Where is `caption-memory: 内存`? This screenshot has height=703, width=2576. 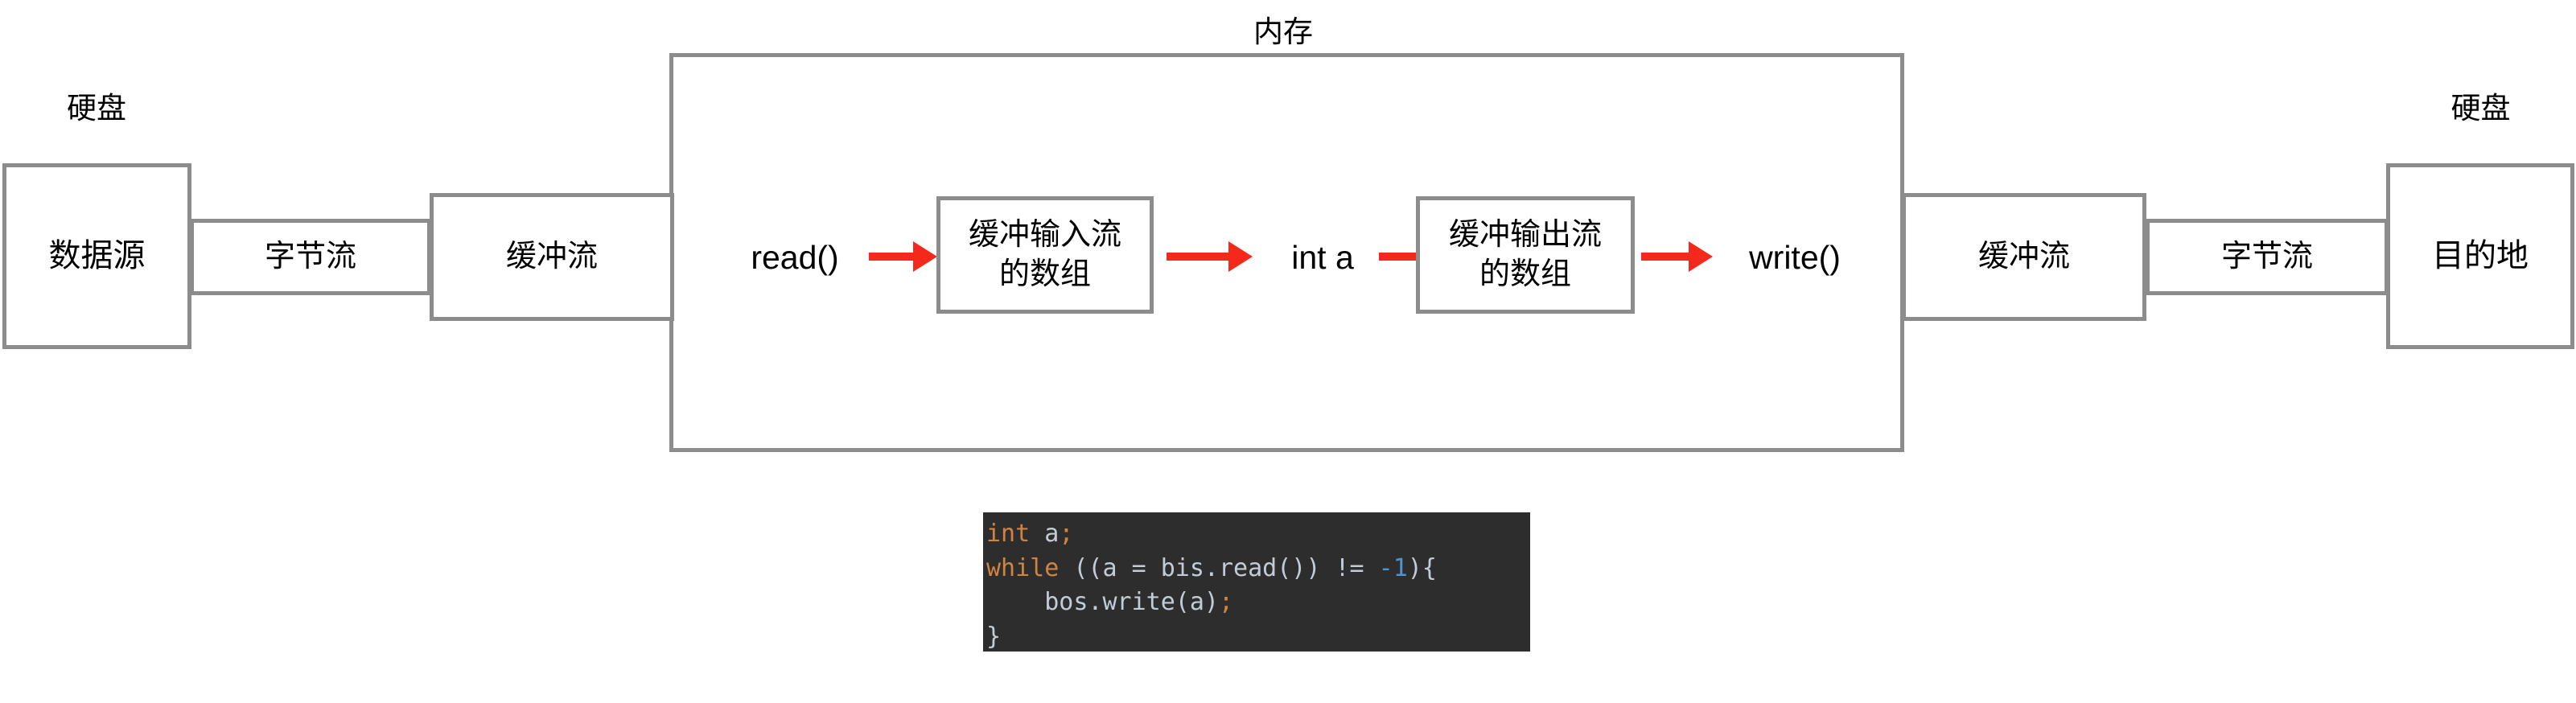
caption-memory: 内存 is located at coordinates (1283, 31).